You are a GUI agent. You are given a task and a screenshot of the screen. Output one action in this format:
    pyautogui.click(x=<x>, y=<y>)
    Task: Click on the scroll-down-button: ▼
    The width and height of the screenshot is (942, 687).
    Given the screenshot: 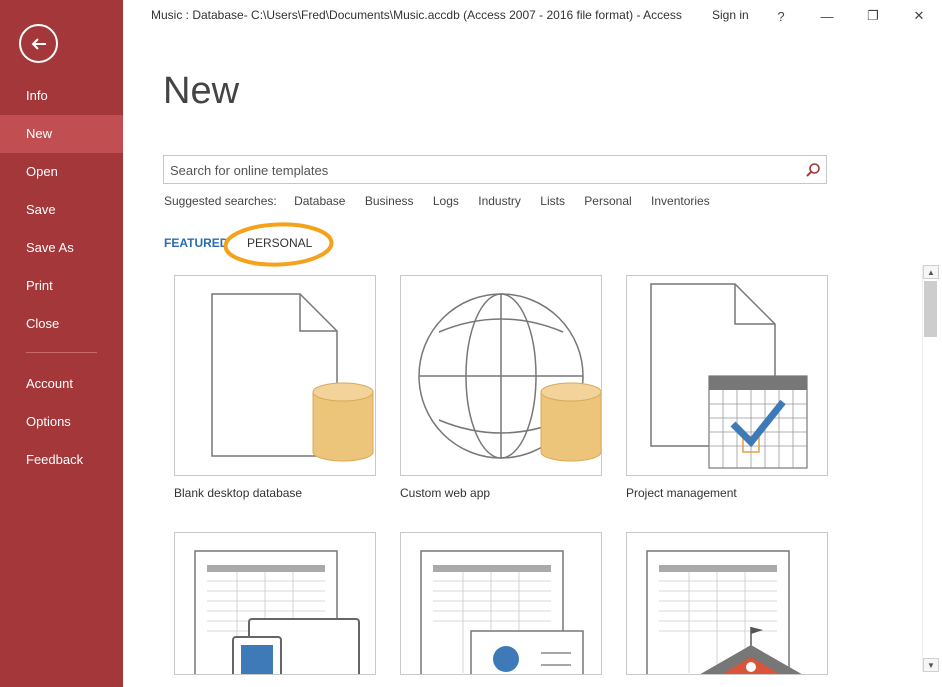 What is the action you would take?
    pyautogui.click(x=931, y=665)
    